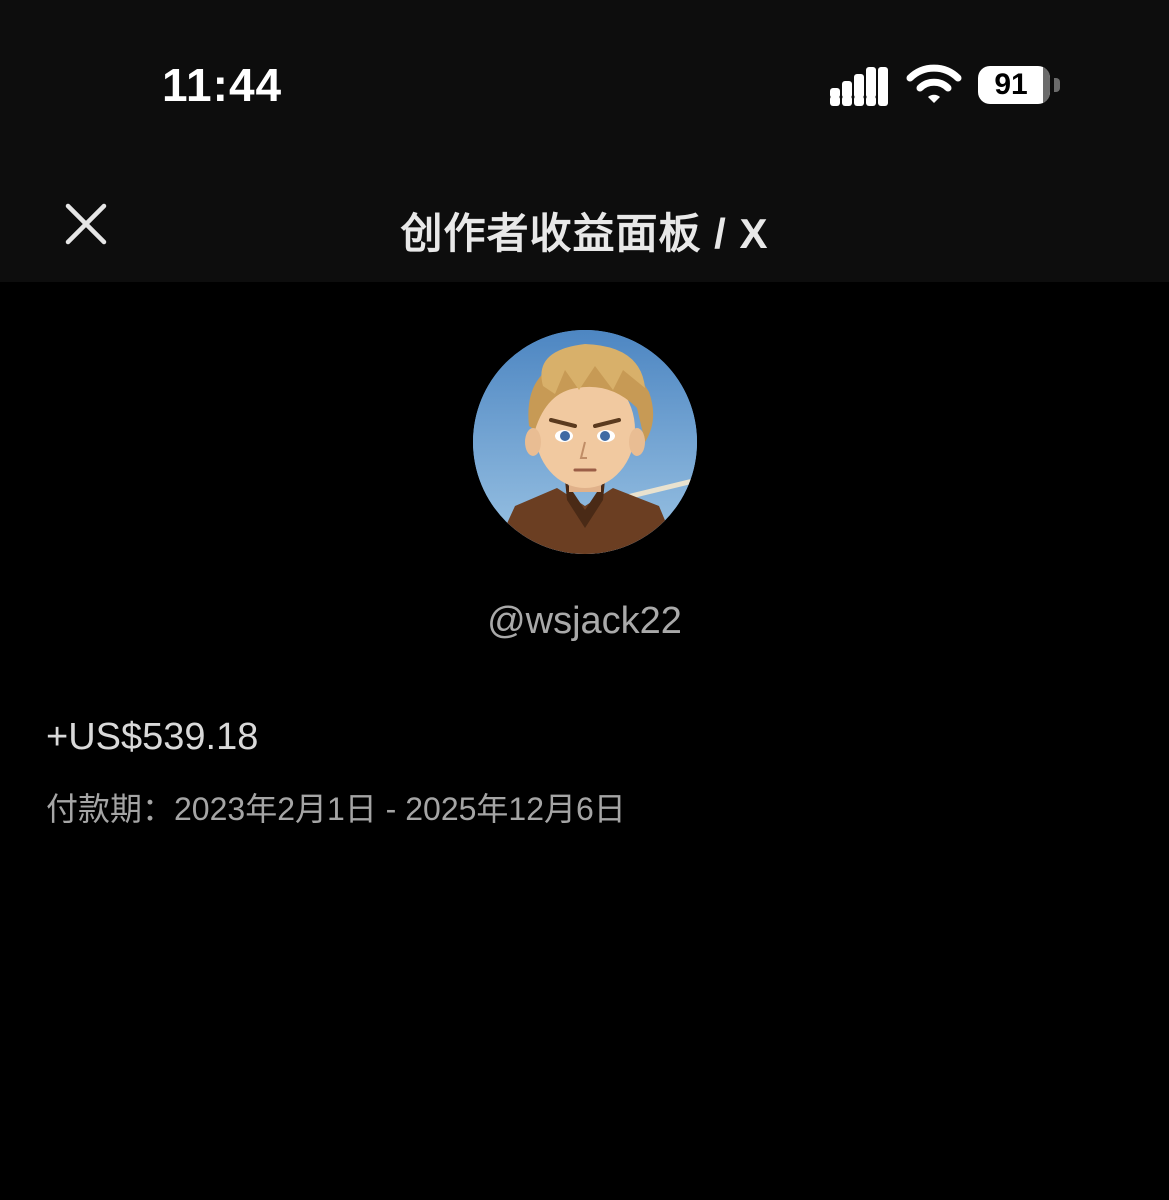 The image size is (1169, 1200). I want to click on username: @wsjack22, so click(584, 621).